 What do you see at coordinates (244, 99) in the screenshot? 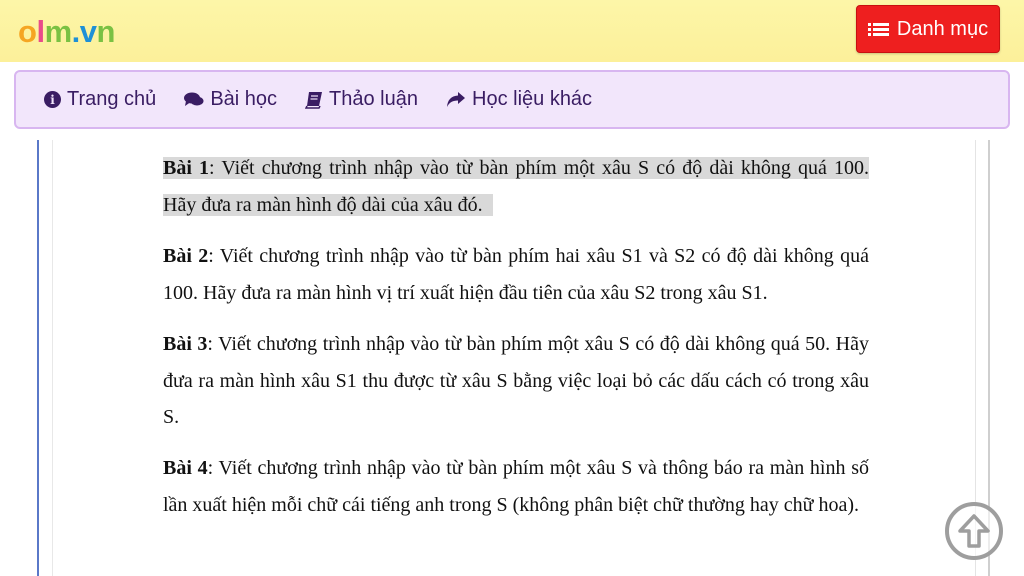
I see `nav-item-label: Bài học` at bounding box center [244, 99].